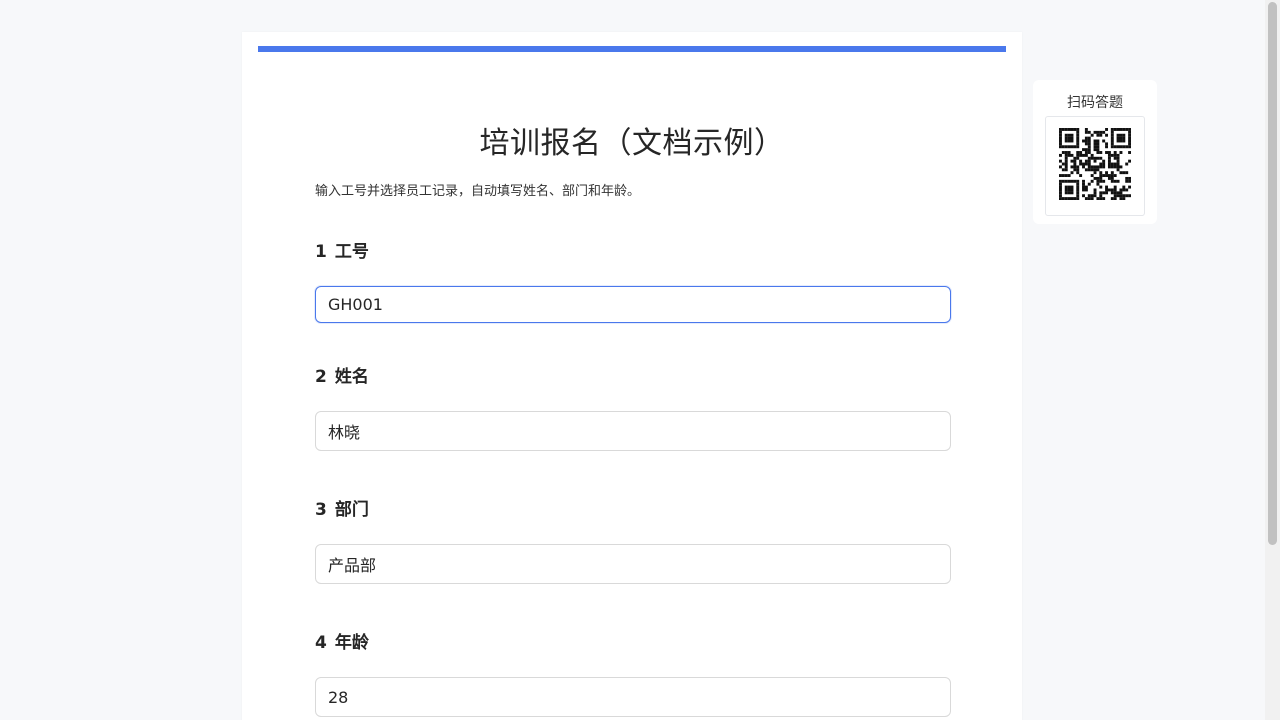  Describe the element at coordinates (321, 252) in the screenshot. I see `question-number: 1` at that location.